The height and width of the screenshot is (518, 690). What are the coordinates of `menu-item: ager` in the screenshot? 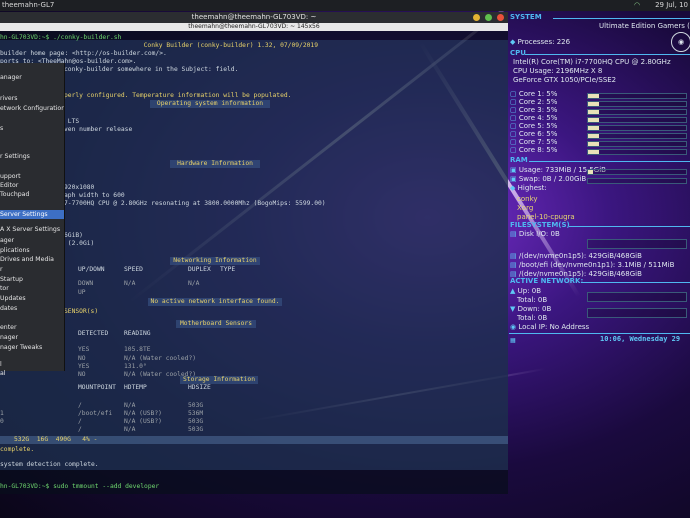 It's located at (32, 240).